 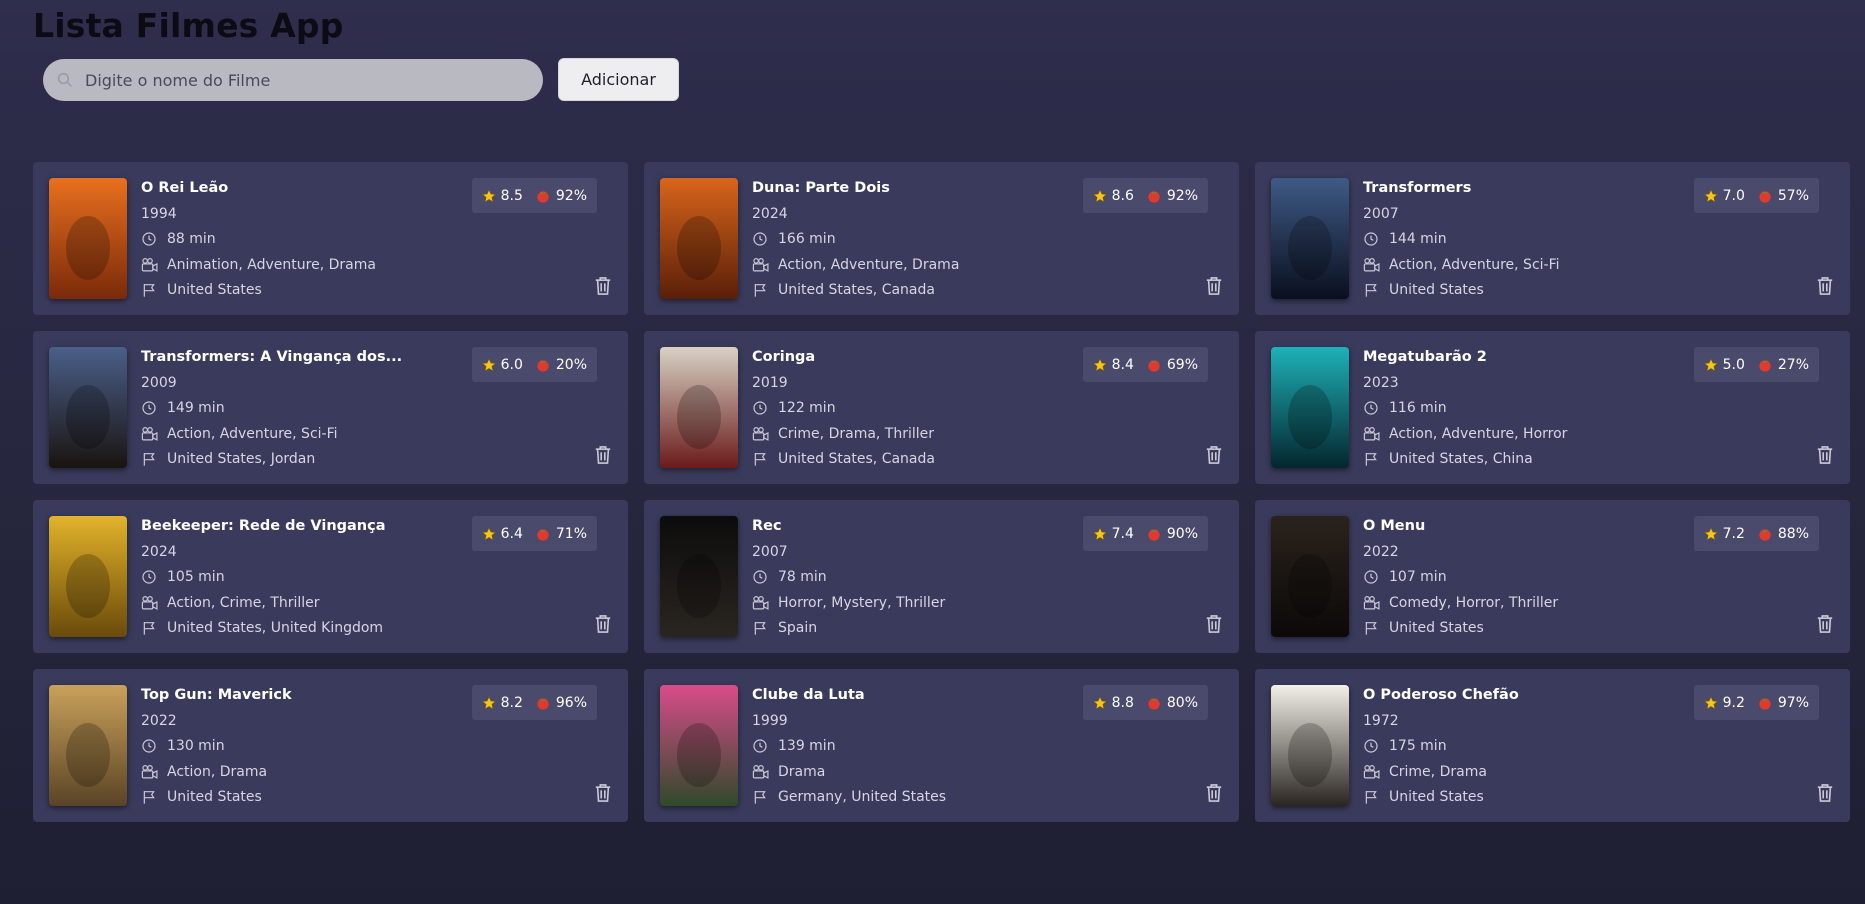 What do you see at coordinates (1523, 797) in the screenshot?
I see `movie-countries: United States` at bounding box center [1523, 797].